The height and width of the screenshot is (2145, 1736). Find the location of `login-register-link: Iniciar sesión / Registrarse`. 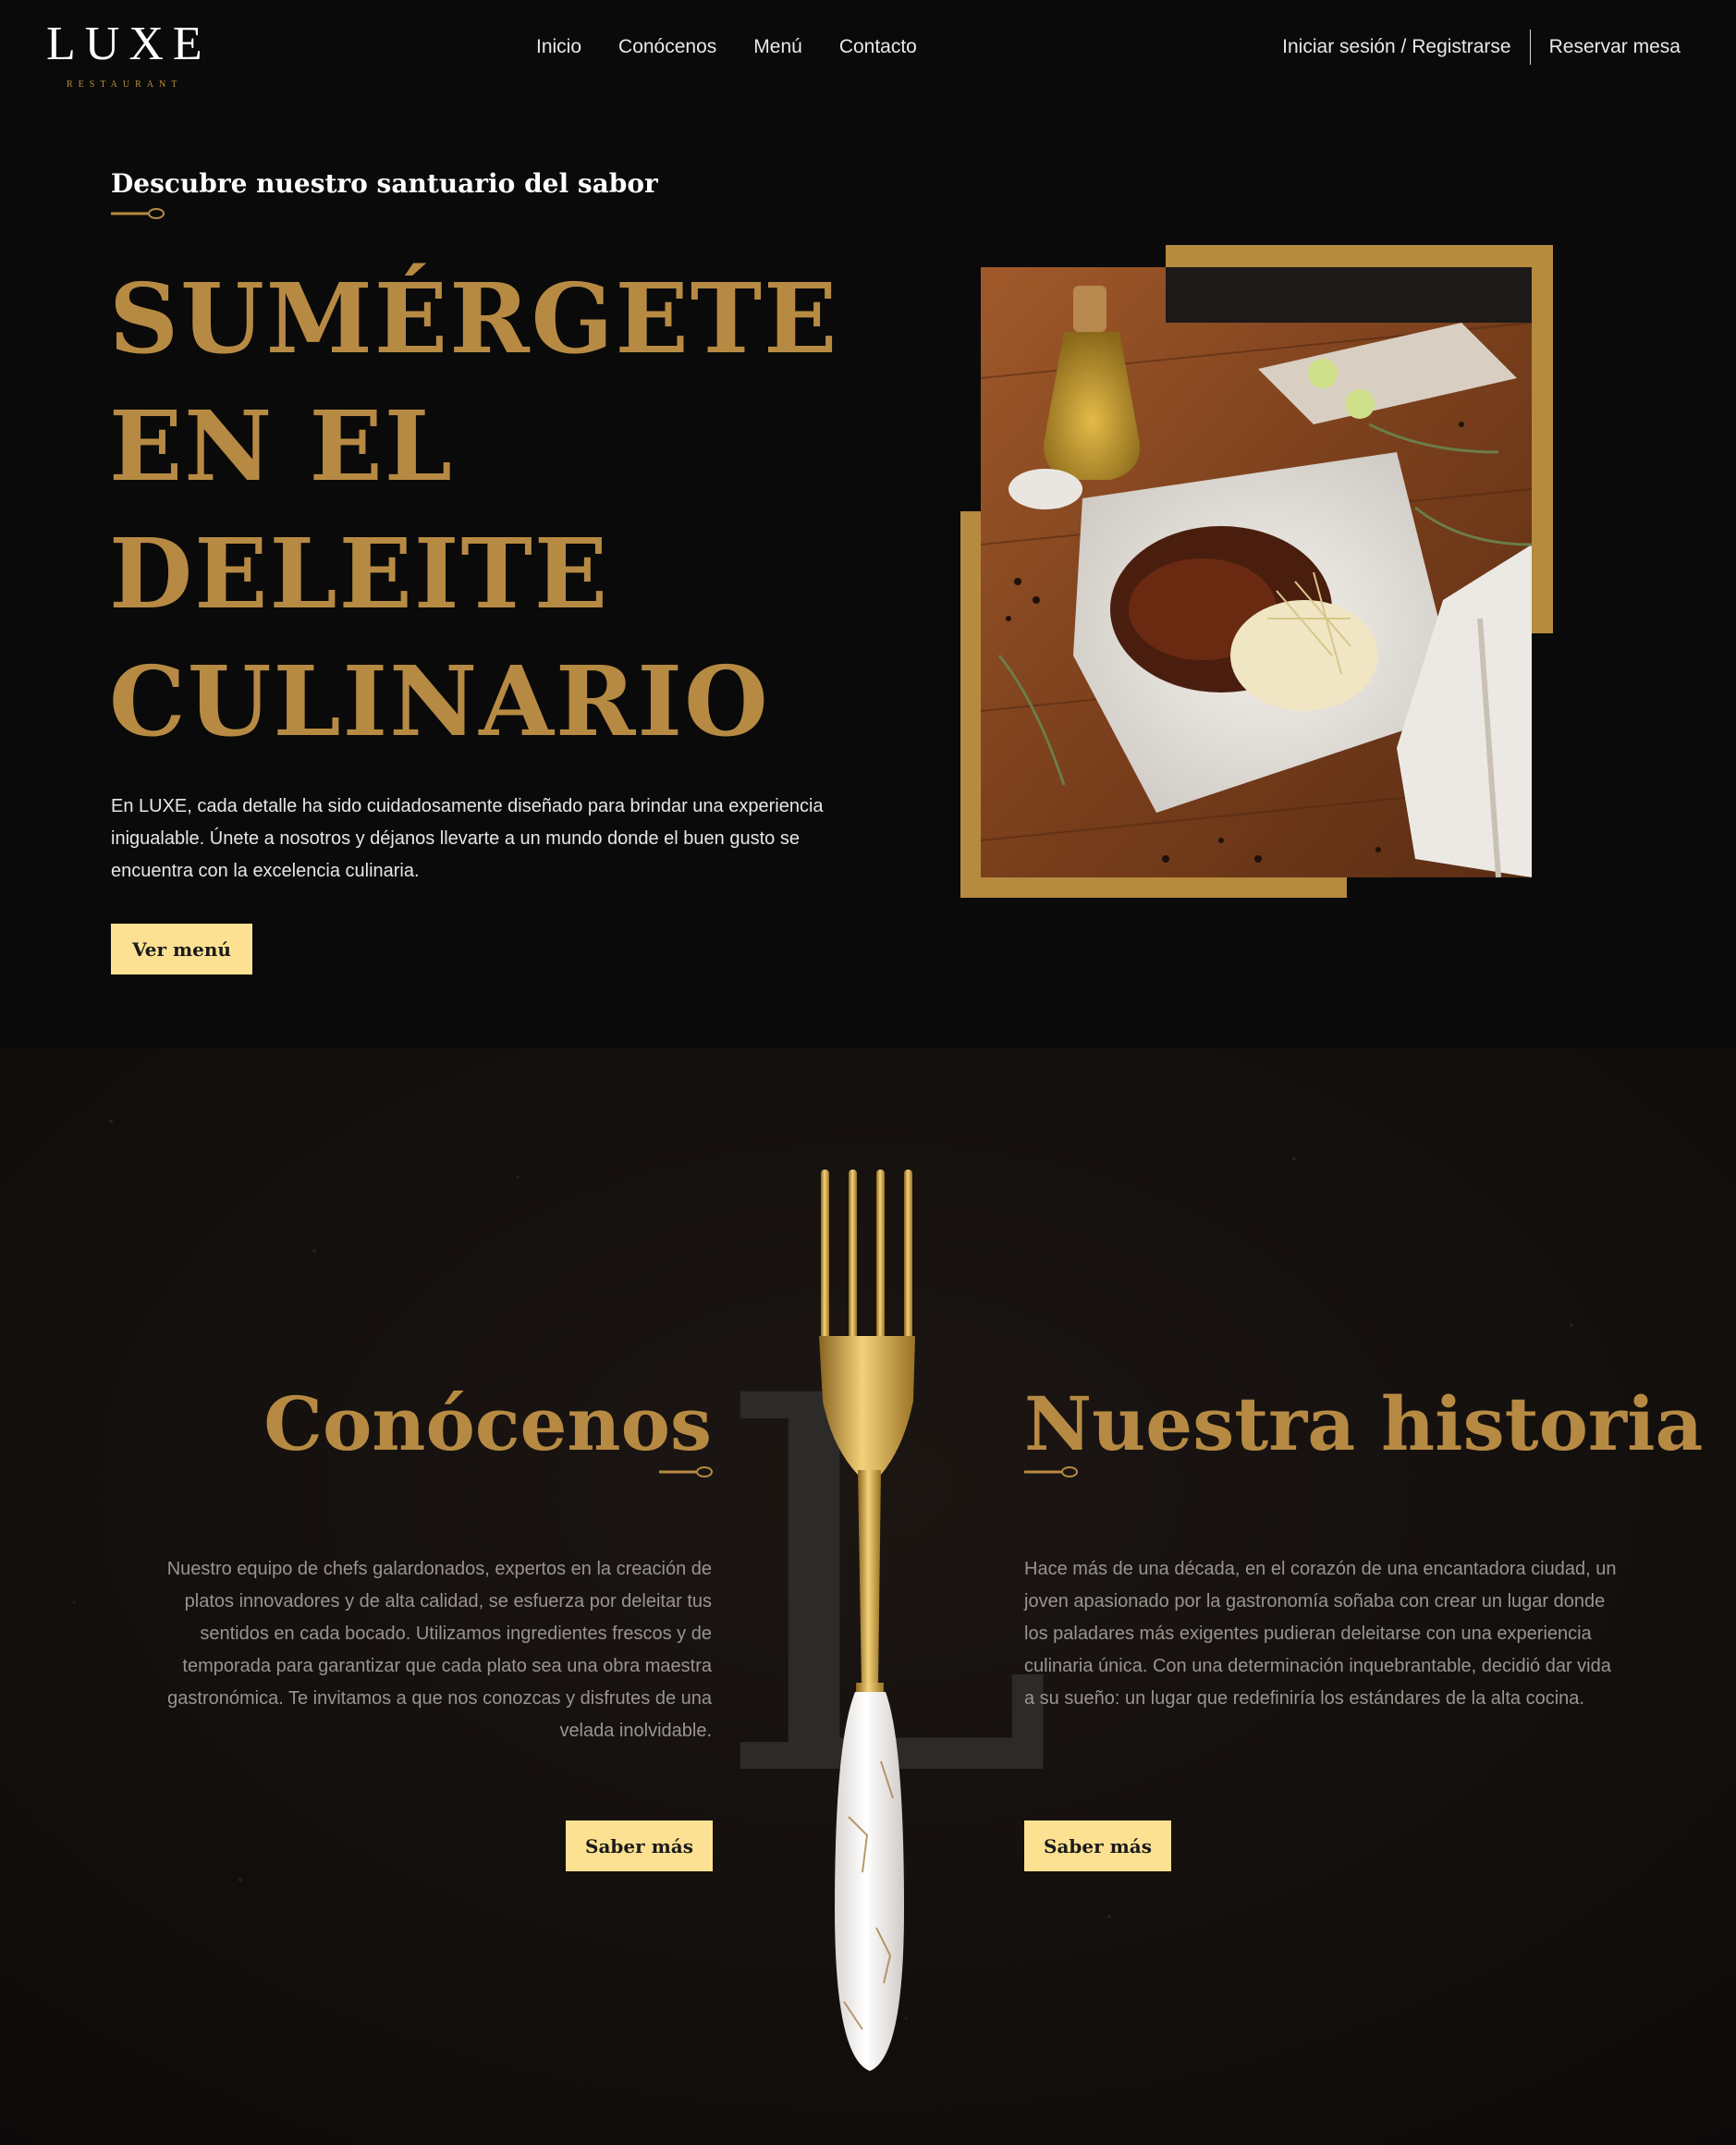

login-register-link: Iniciar sesión / Registrarse is located at coordinates (1406, 47).